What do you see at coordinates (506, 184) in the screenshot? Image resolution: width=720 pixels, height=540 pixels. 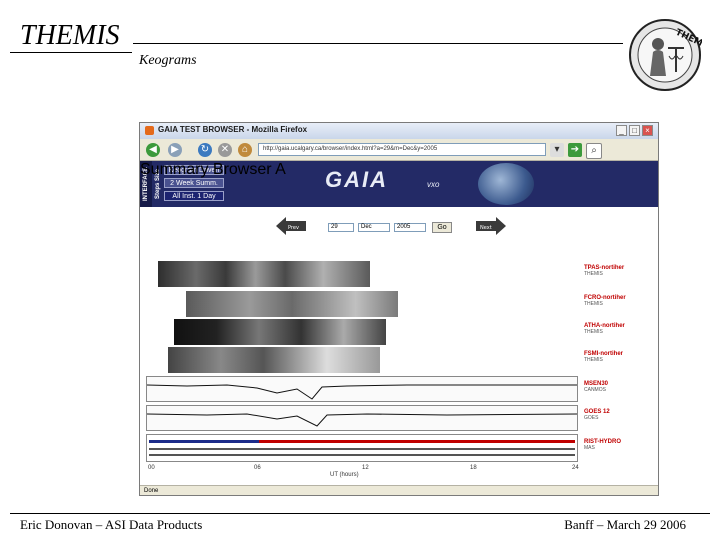 I see `globe-icon` at bounding box center [506, 184].